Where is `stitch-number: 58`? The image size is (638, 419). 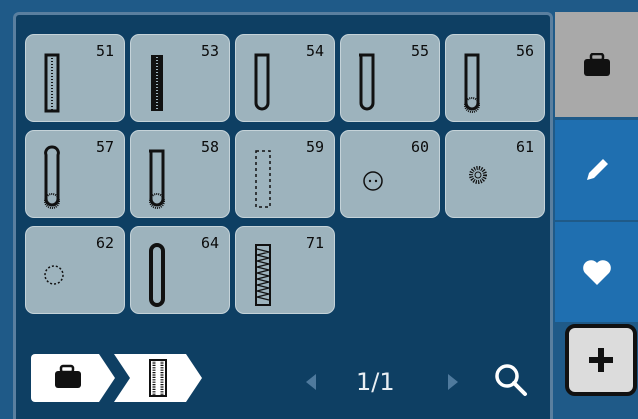
stitch-number: 58 is located at coordinates (209, 147).